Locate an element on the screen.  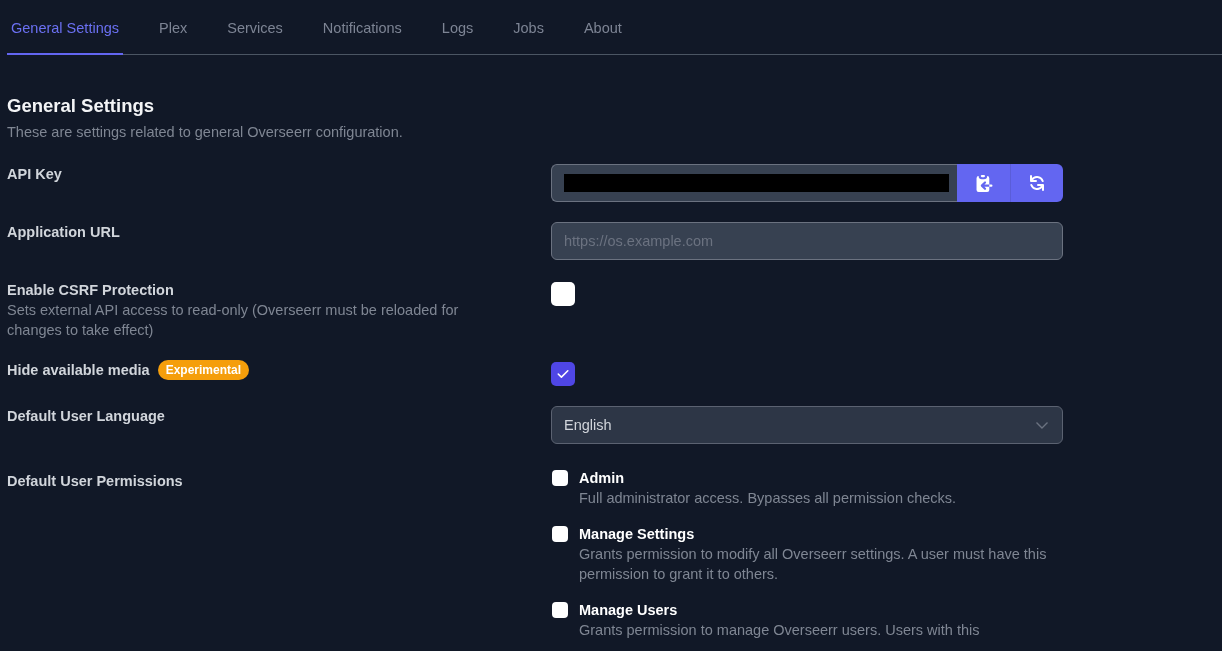
copy-button is located at coordinates (983, 183).